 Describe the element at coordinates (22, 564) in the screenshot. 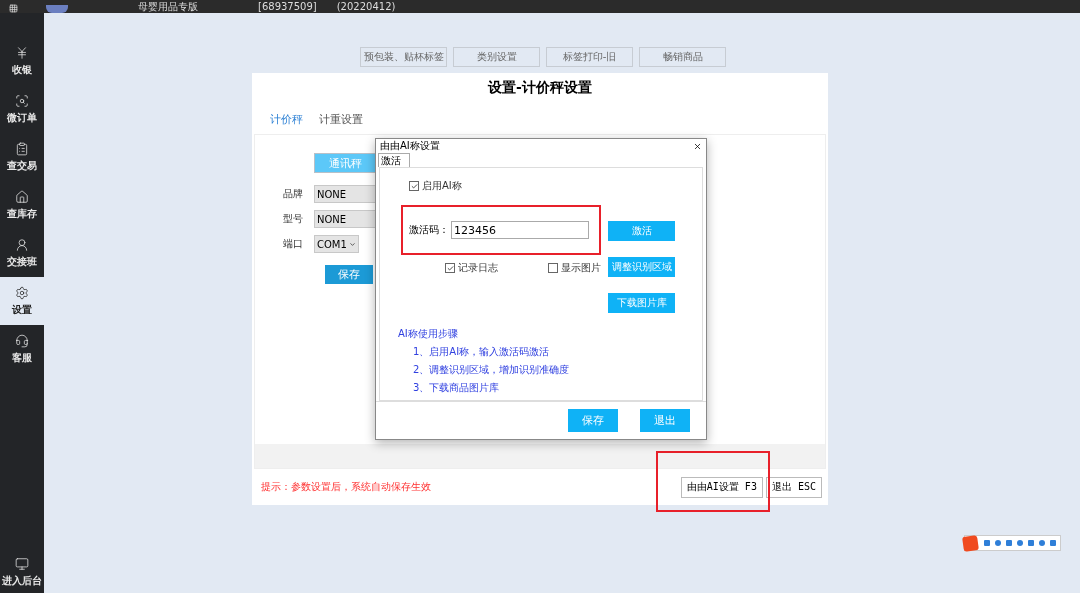

I see `monitor-icon` at that location.